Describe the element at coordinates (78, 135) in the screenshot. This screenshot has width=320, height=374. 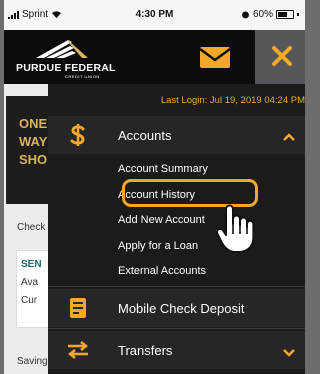
I see `dollar-icon` at that location.